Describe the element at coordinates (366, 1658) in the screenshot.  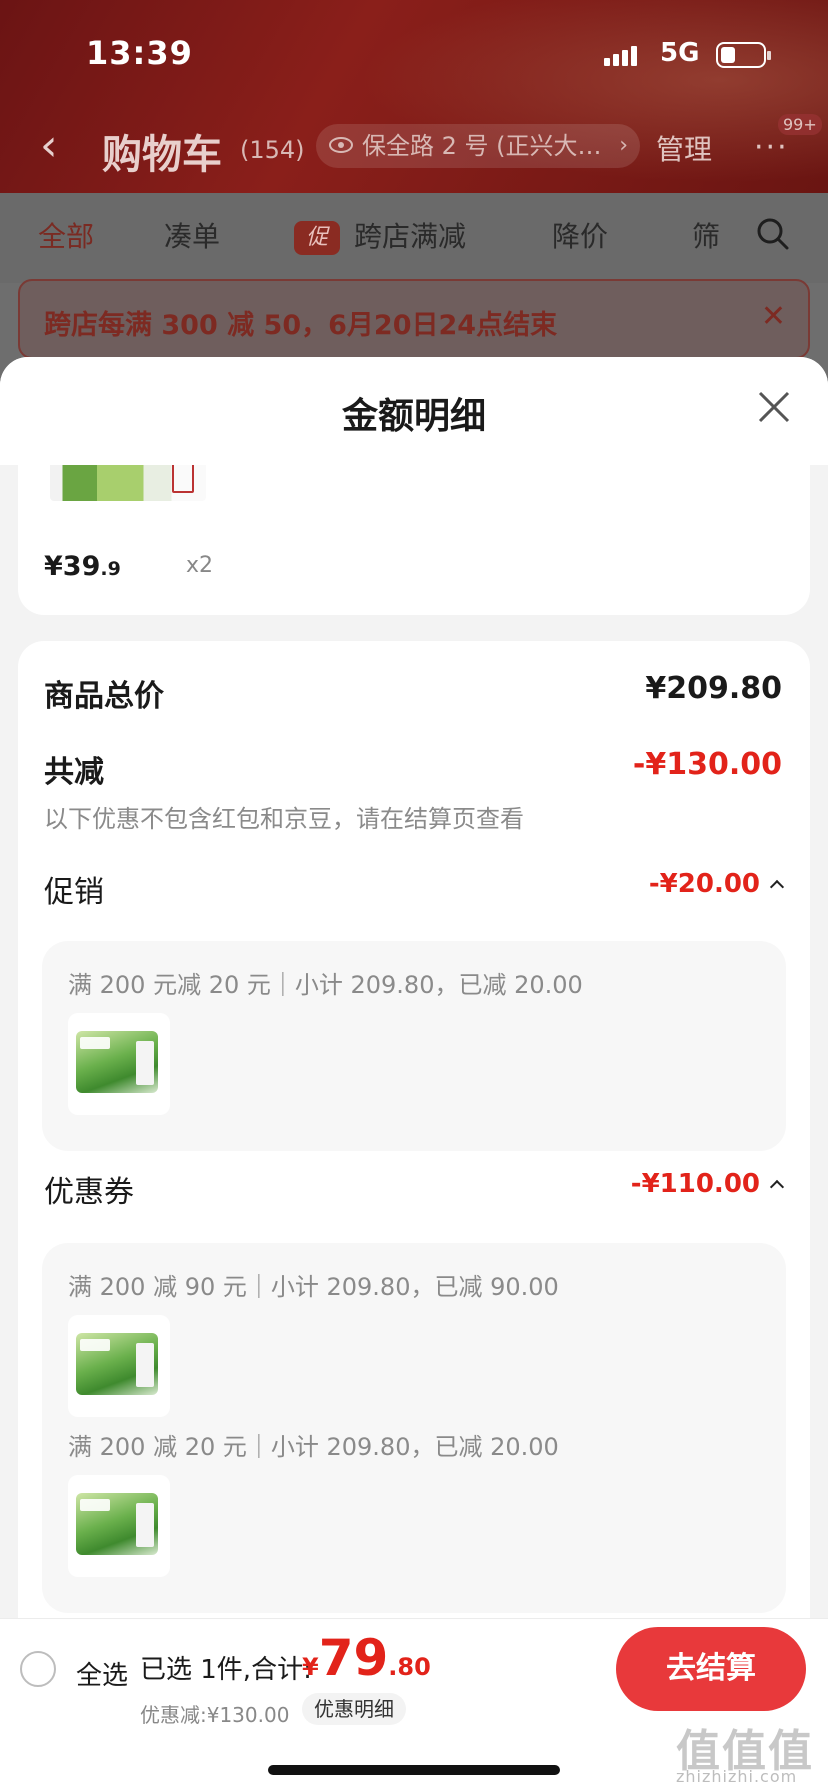
I see `total-amount: ¥79.80` at that location.